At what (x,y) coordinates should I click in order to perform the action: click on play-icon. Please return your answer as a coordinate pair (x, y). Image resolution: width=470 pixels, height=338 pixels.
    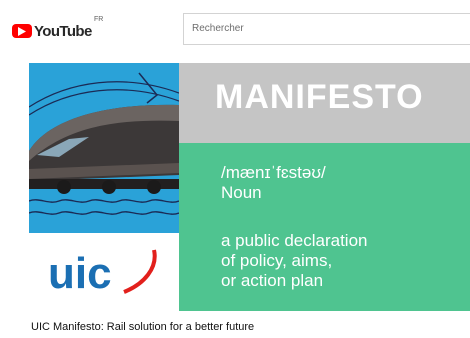
    Looking at the image, I should click on (22, 31).